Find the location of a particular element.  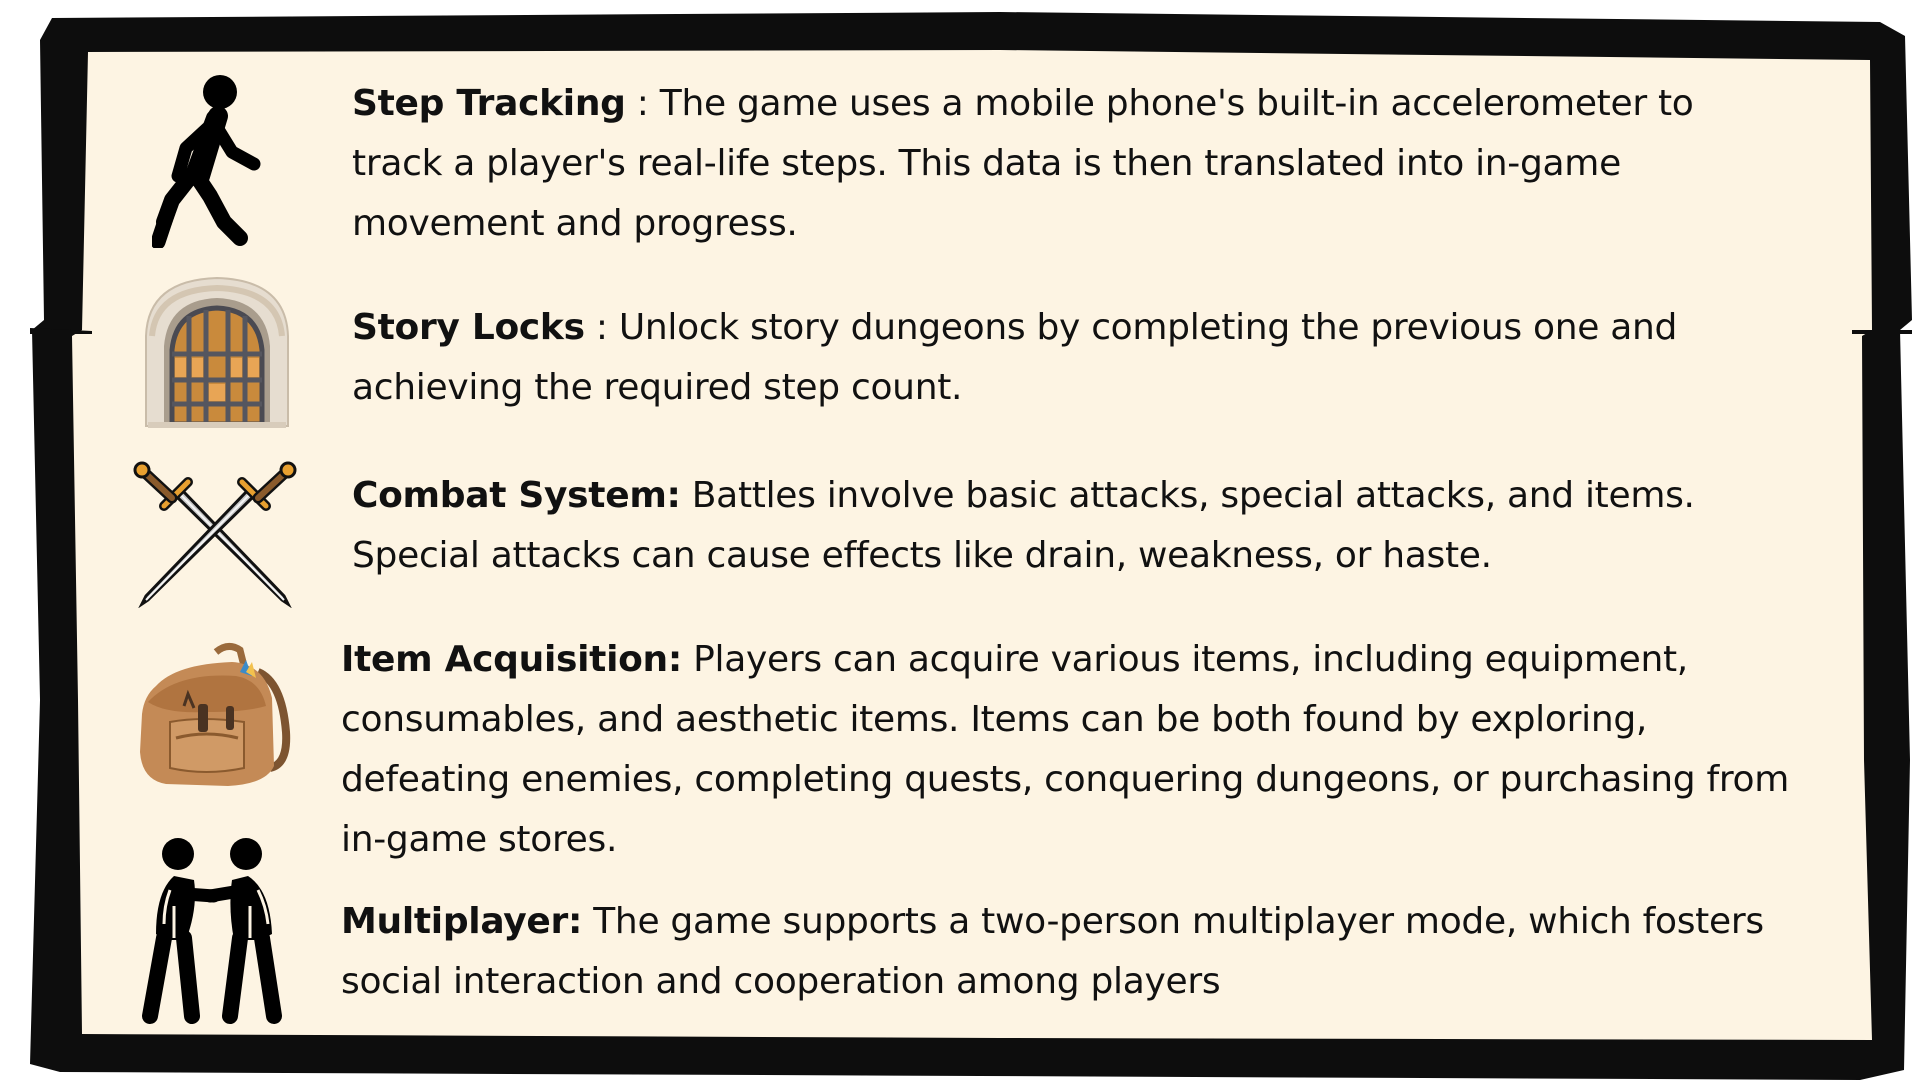

backpack-icon is located at coordinates (214, 715).